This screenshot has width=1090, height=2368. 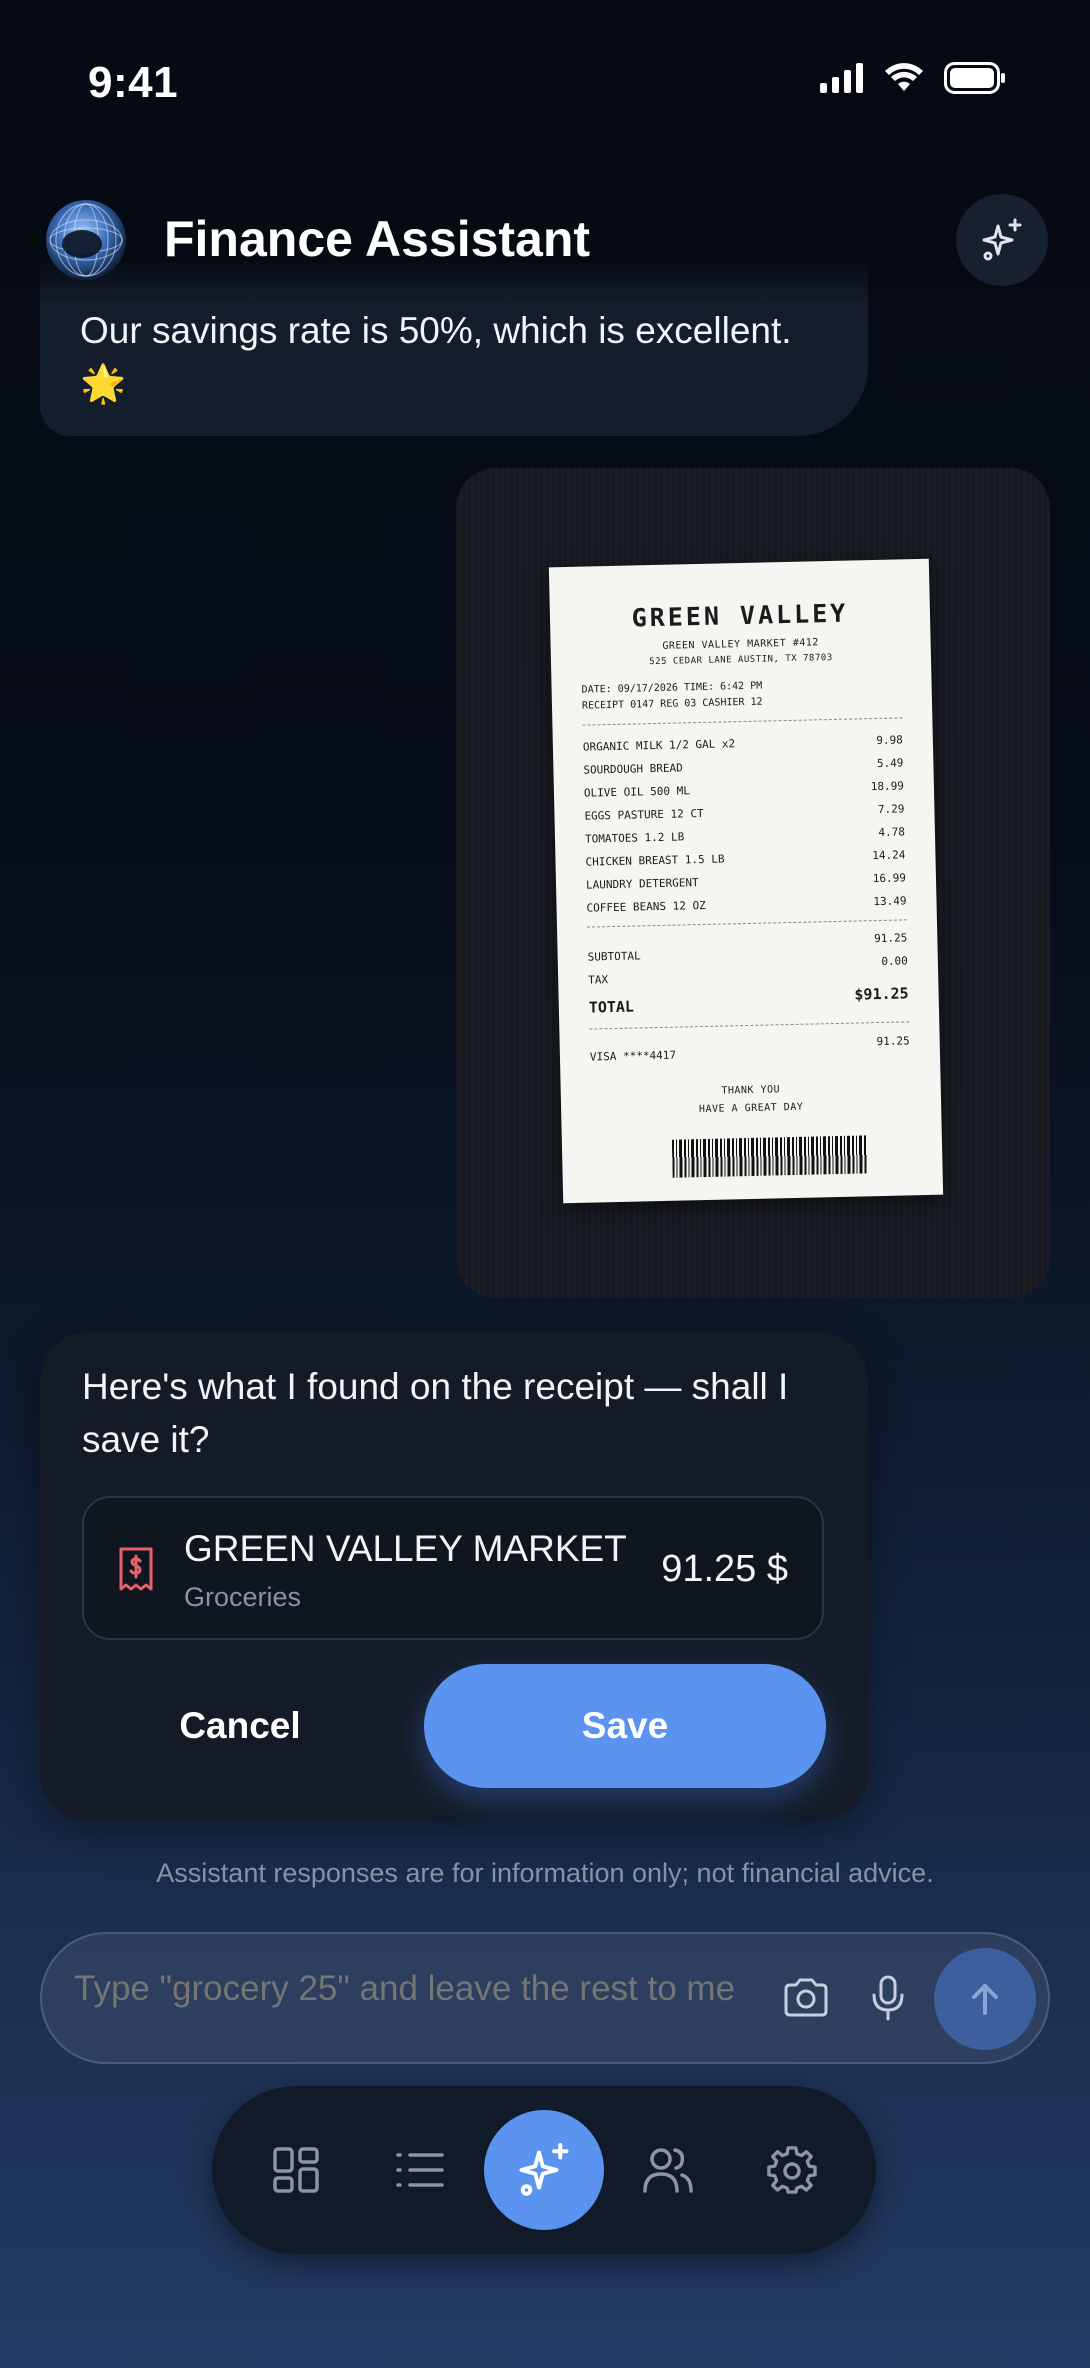 What do you see at coordinates (672, 704) in the screenshot?
I see `receipt-number: RECEIPT 0147 REG 03 CASHIER 12` at bounding box center [672, 704].